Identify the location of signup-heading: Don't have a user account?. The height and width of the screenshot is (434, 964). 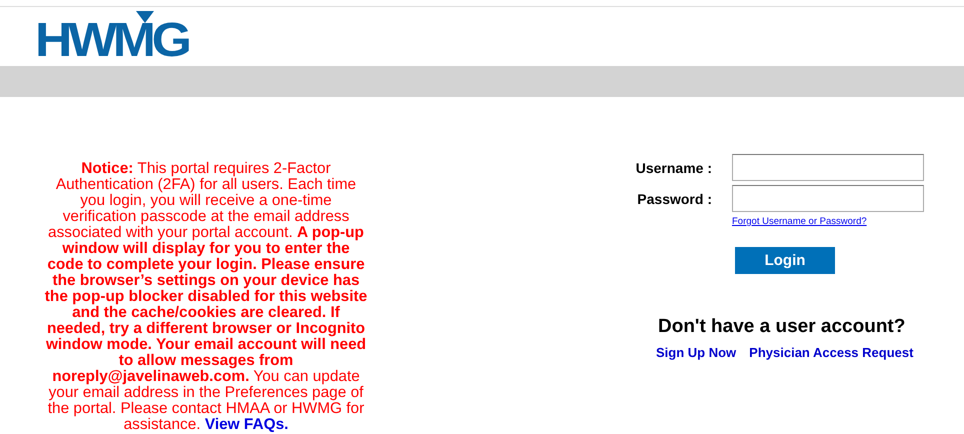
(782, 327).